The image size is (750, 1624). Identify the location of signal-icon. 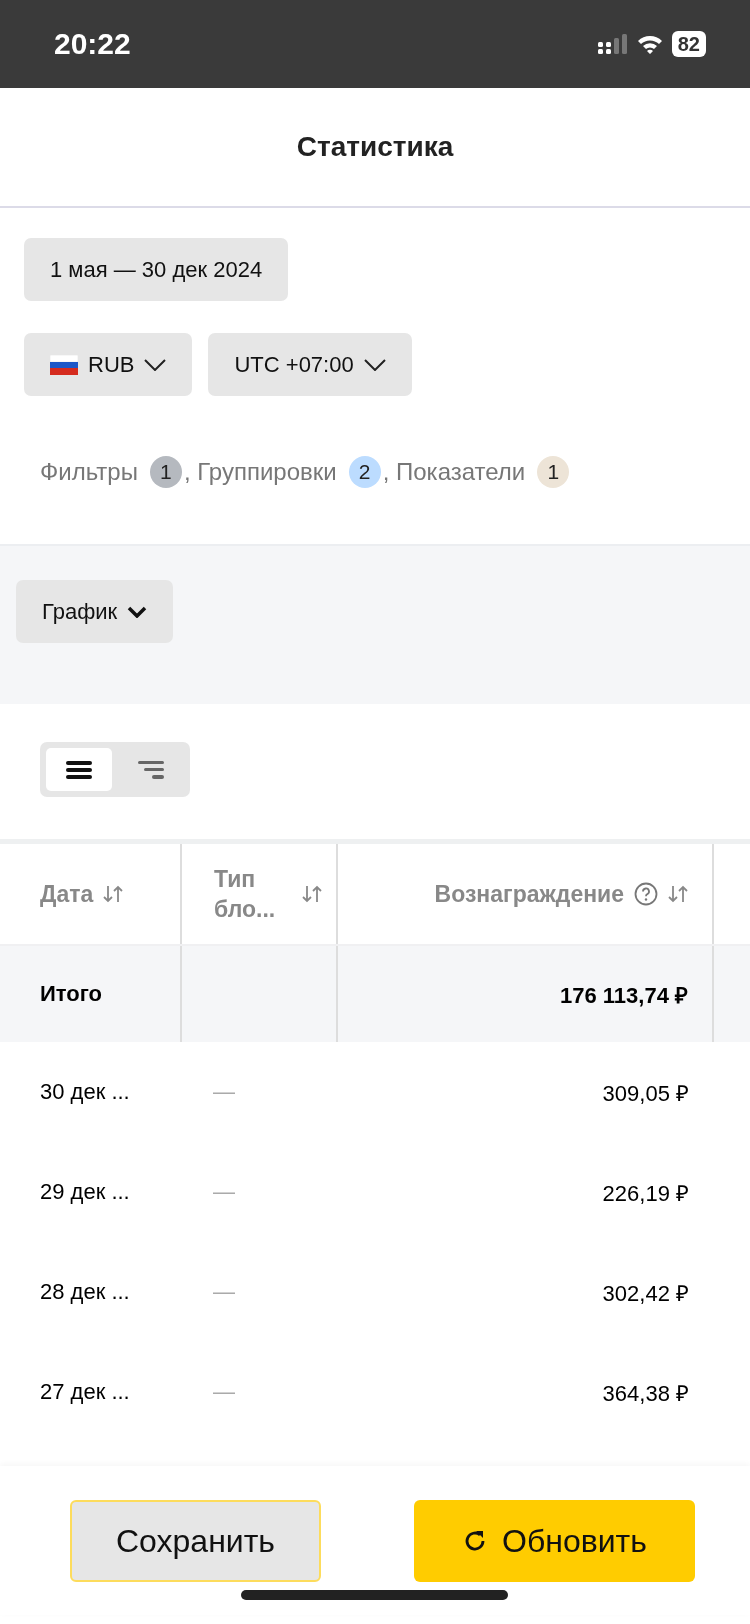
(612, 44).